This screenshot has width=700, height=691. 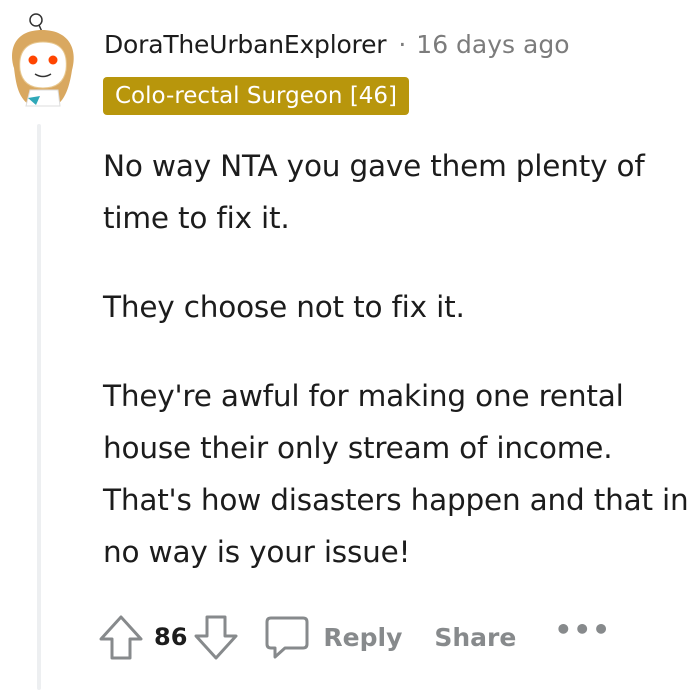 I want to click on speech-bubble-icon, so click(x=287, y=637).